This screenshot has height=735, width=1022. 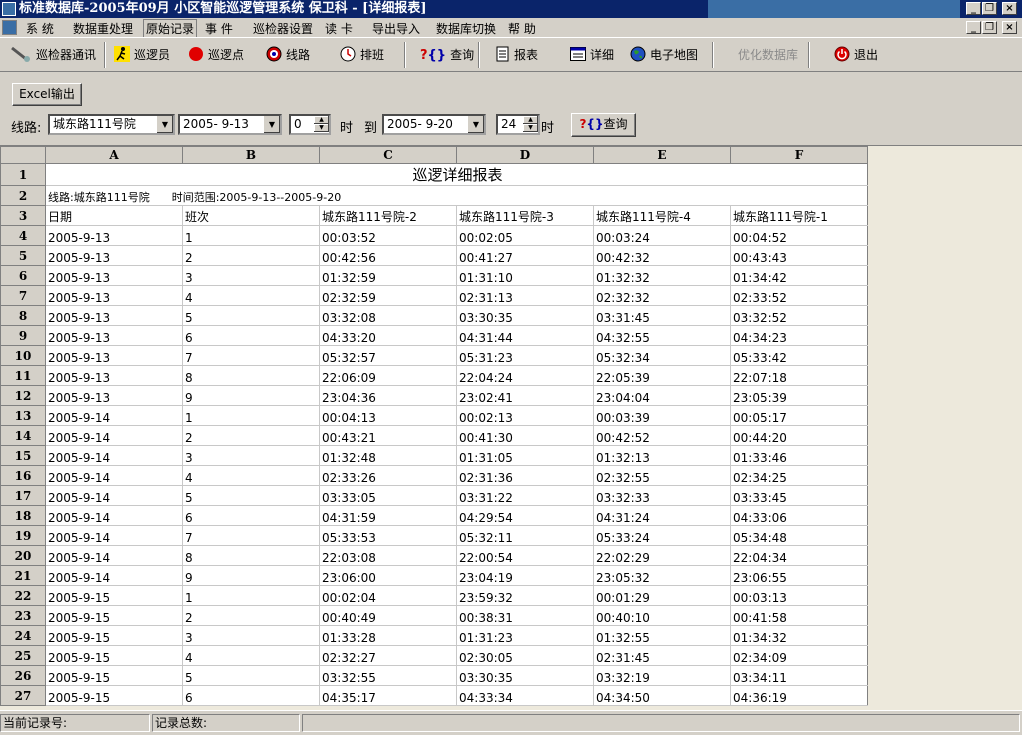 I want to click on grid-cell: 00:03:13, so click(x=799, y=595).